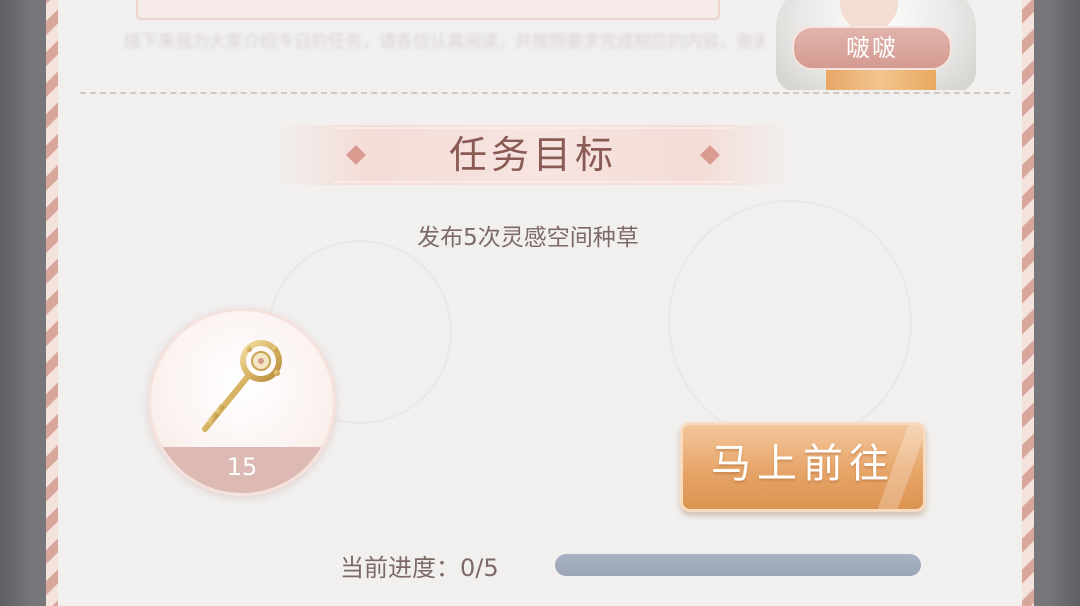 This screenshot has height=606, width=1080. Describe the element at coordinates (242, 470) in the screenshot. I see `reward-count: 15` at that location.